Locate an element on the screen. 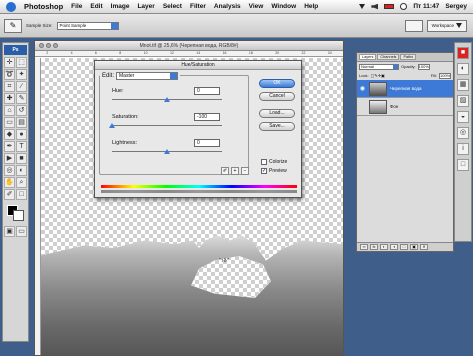  dodge-tool-icon: ● is located at coordinates (21, 134).